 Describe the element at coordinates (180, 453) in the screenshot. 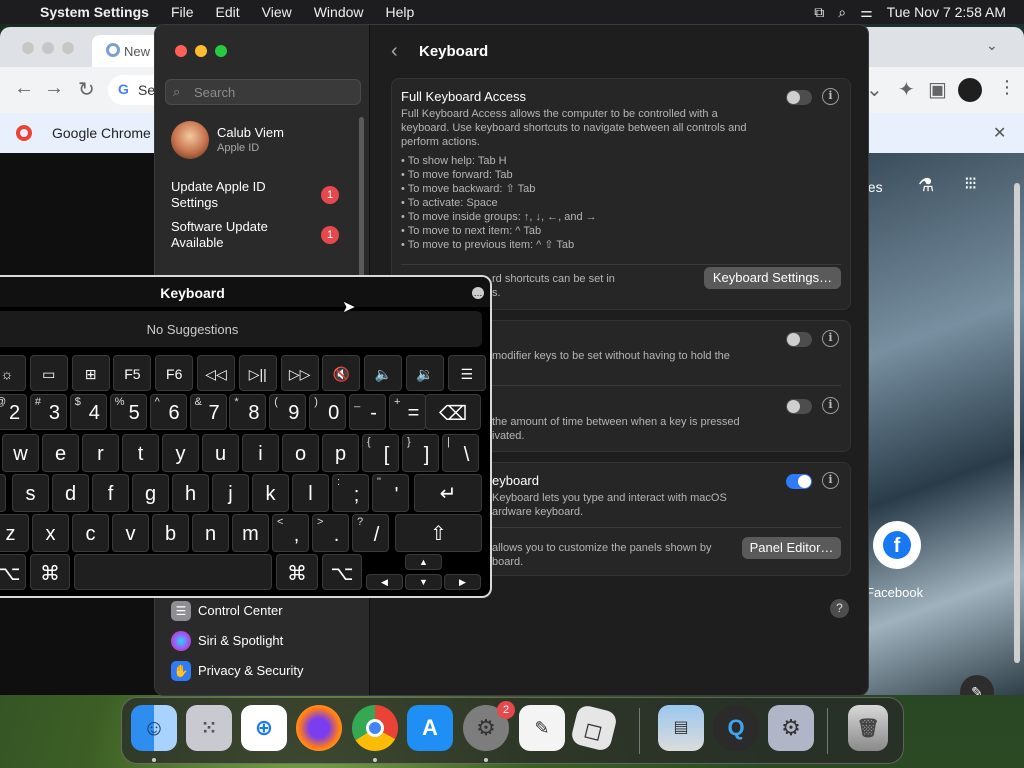

I see `letter-key: y` at that location.